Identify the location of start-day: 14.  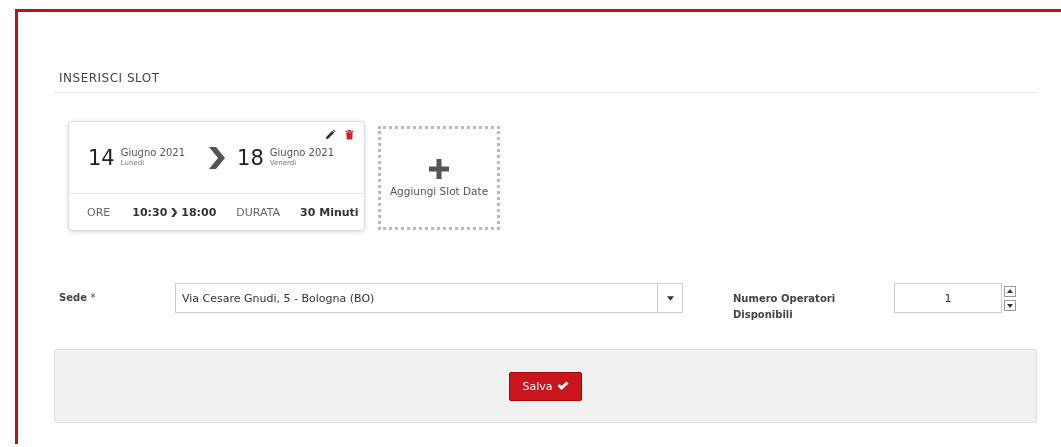
(101, 158).